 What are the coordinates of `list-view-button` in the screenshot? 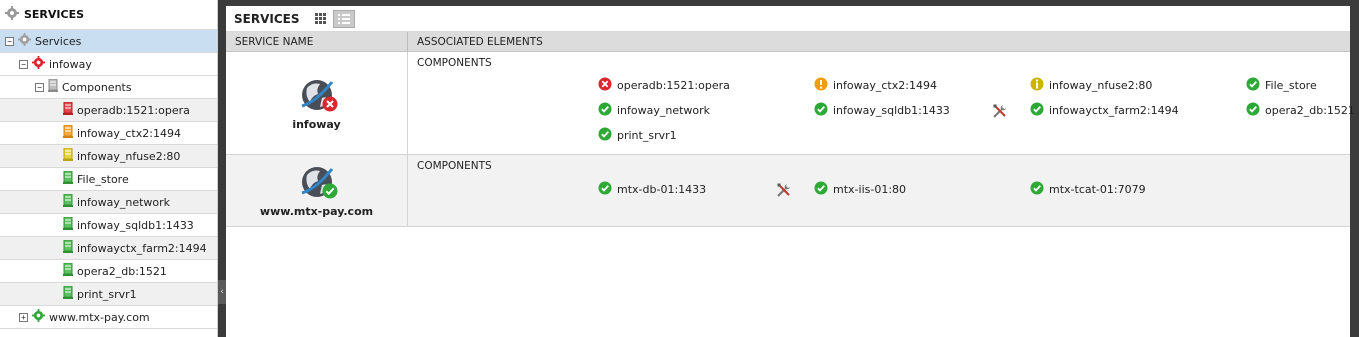 It's located at (344, 18).